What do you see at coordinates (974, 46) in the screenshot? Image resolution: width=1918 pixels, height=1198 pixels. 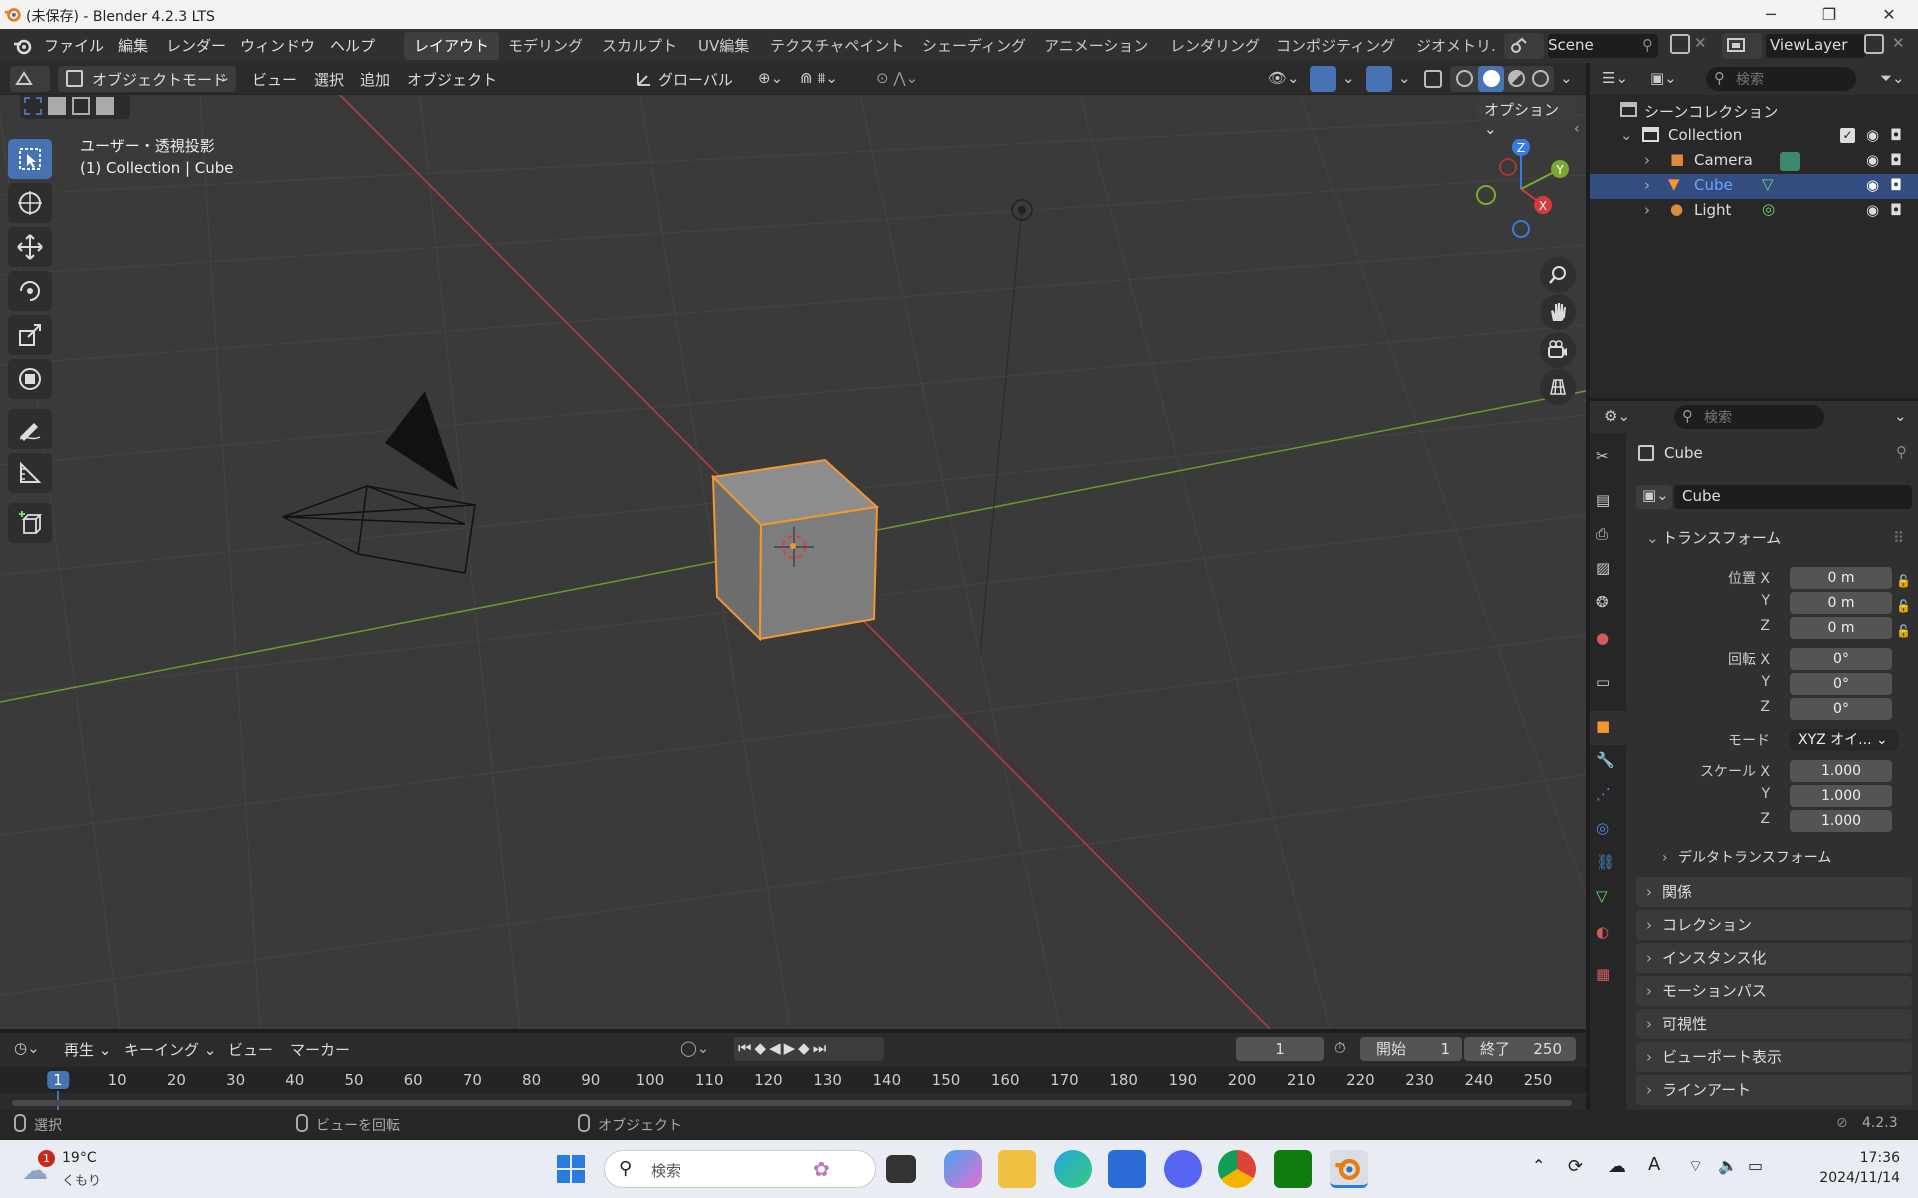 I see `tab-shading: シェーディング` at bounding box center [974, 46].